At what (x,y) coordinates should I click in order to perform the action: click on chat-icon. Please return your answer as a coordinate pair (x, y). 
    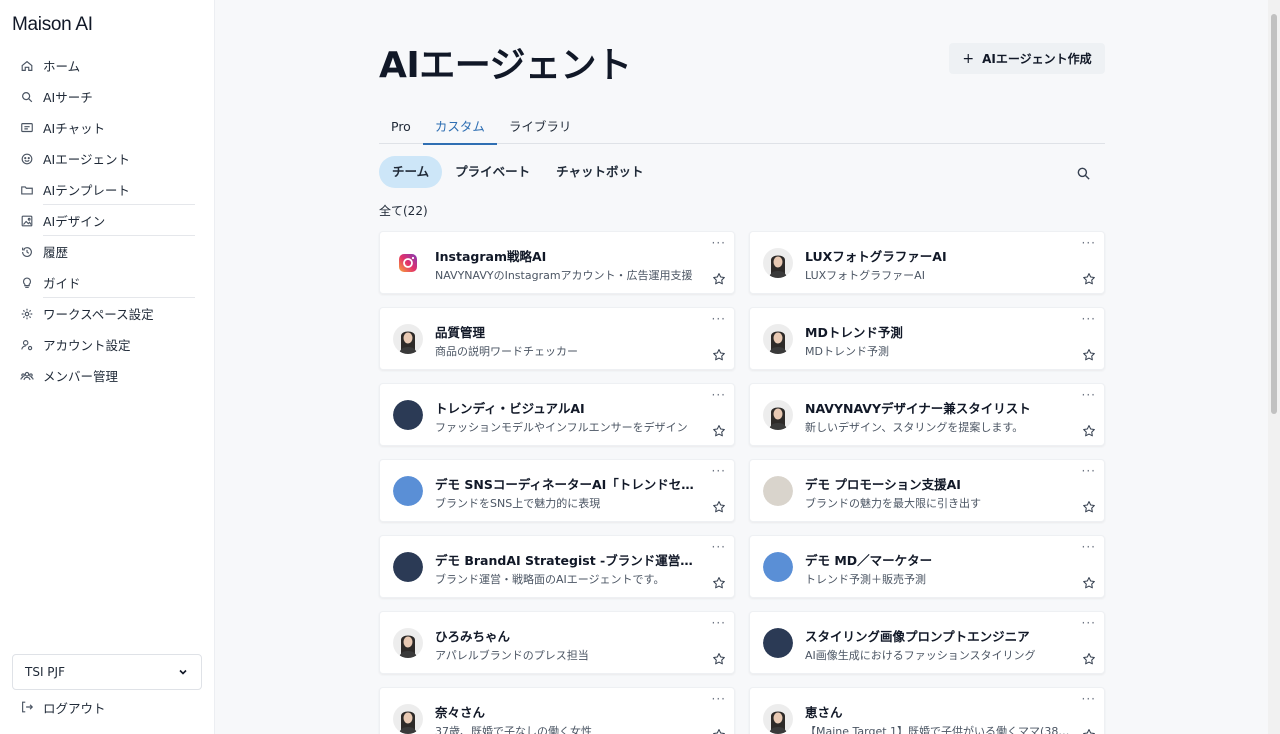
    Looking at the image, I should click on (27, 128).